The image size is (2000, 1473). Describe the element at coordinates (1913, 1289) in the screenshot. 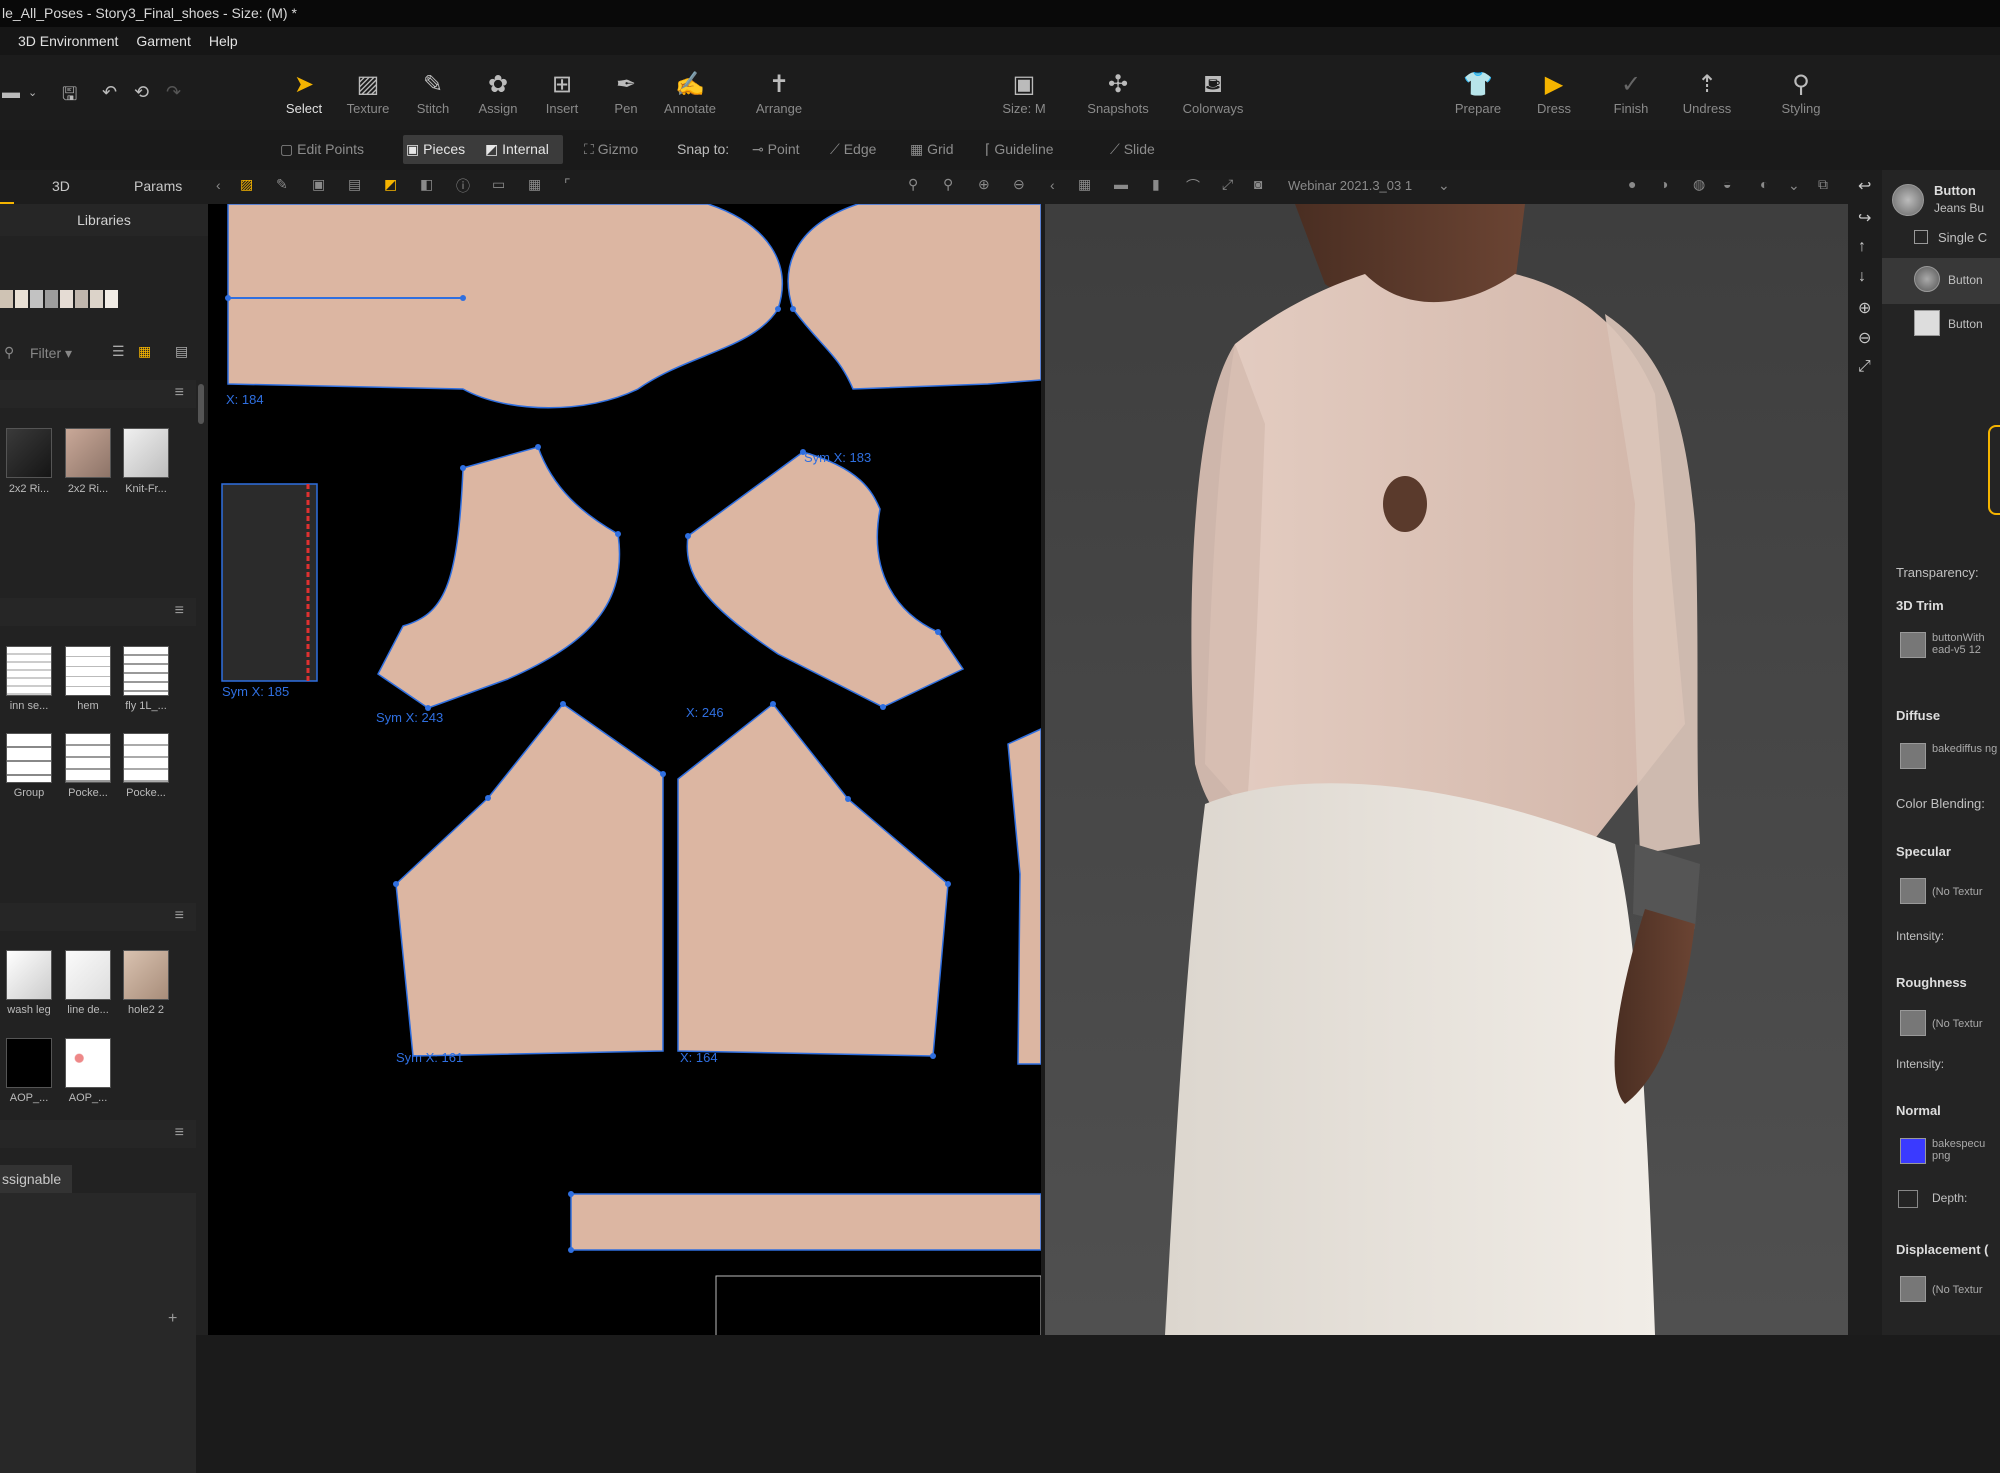

I see `displacement-thumbnail` at that location.